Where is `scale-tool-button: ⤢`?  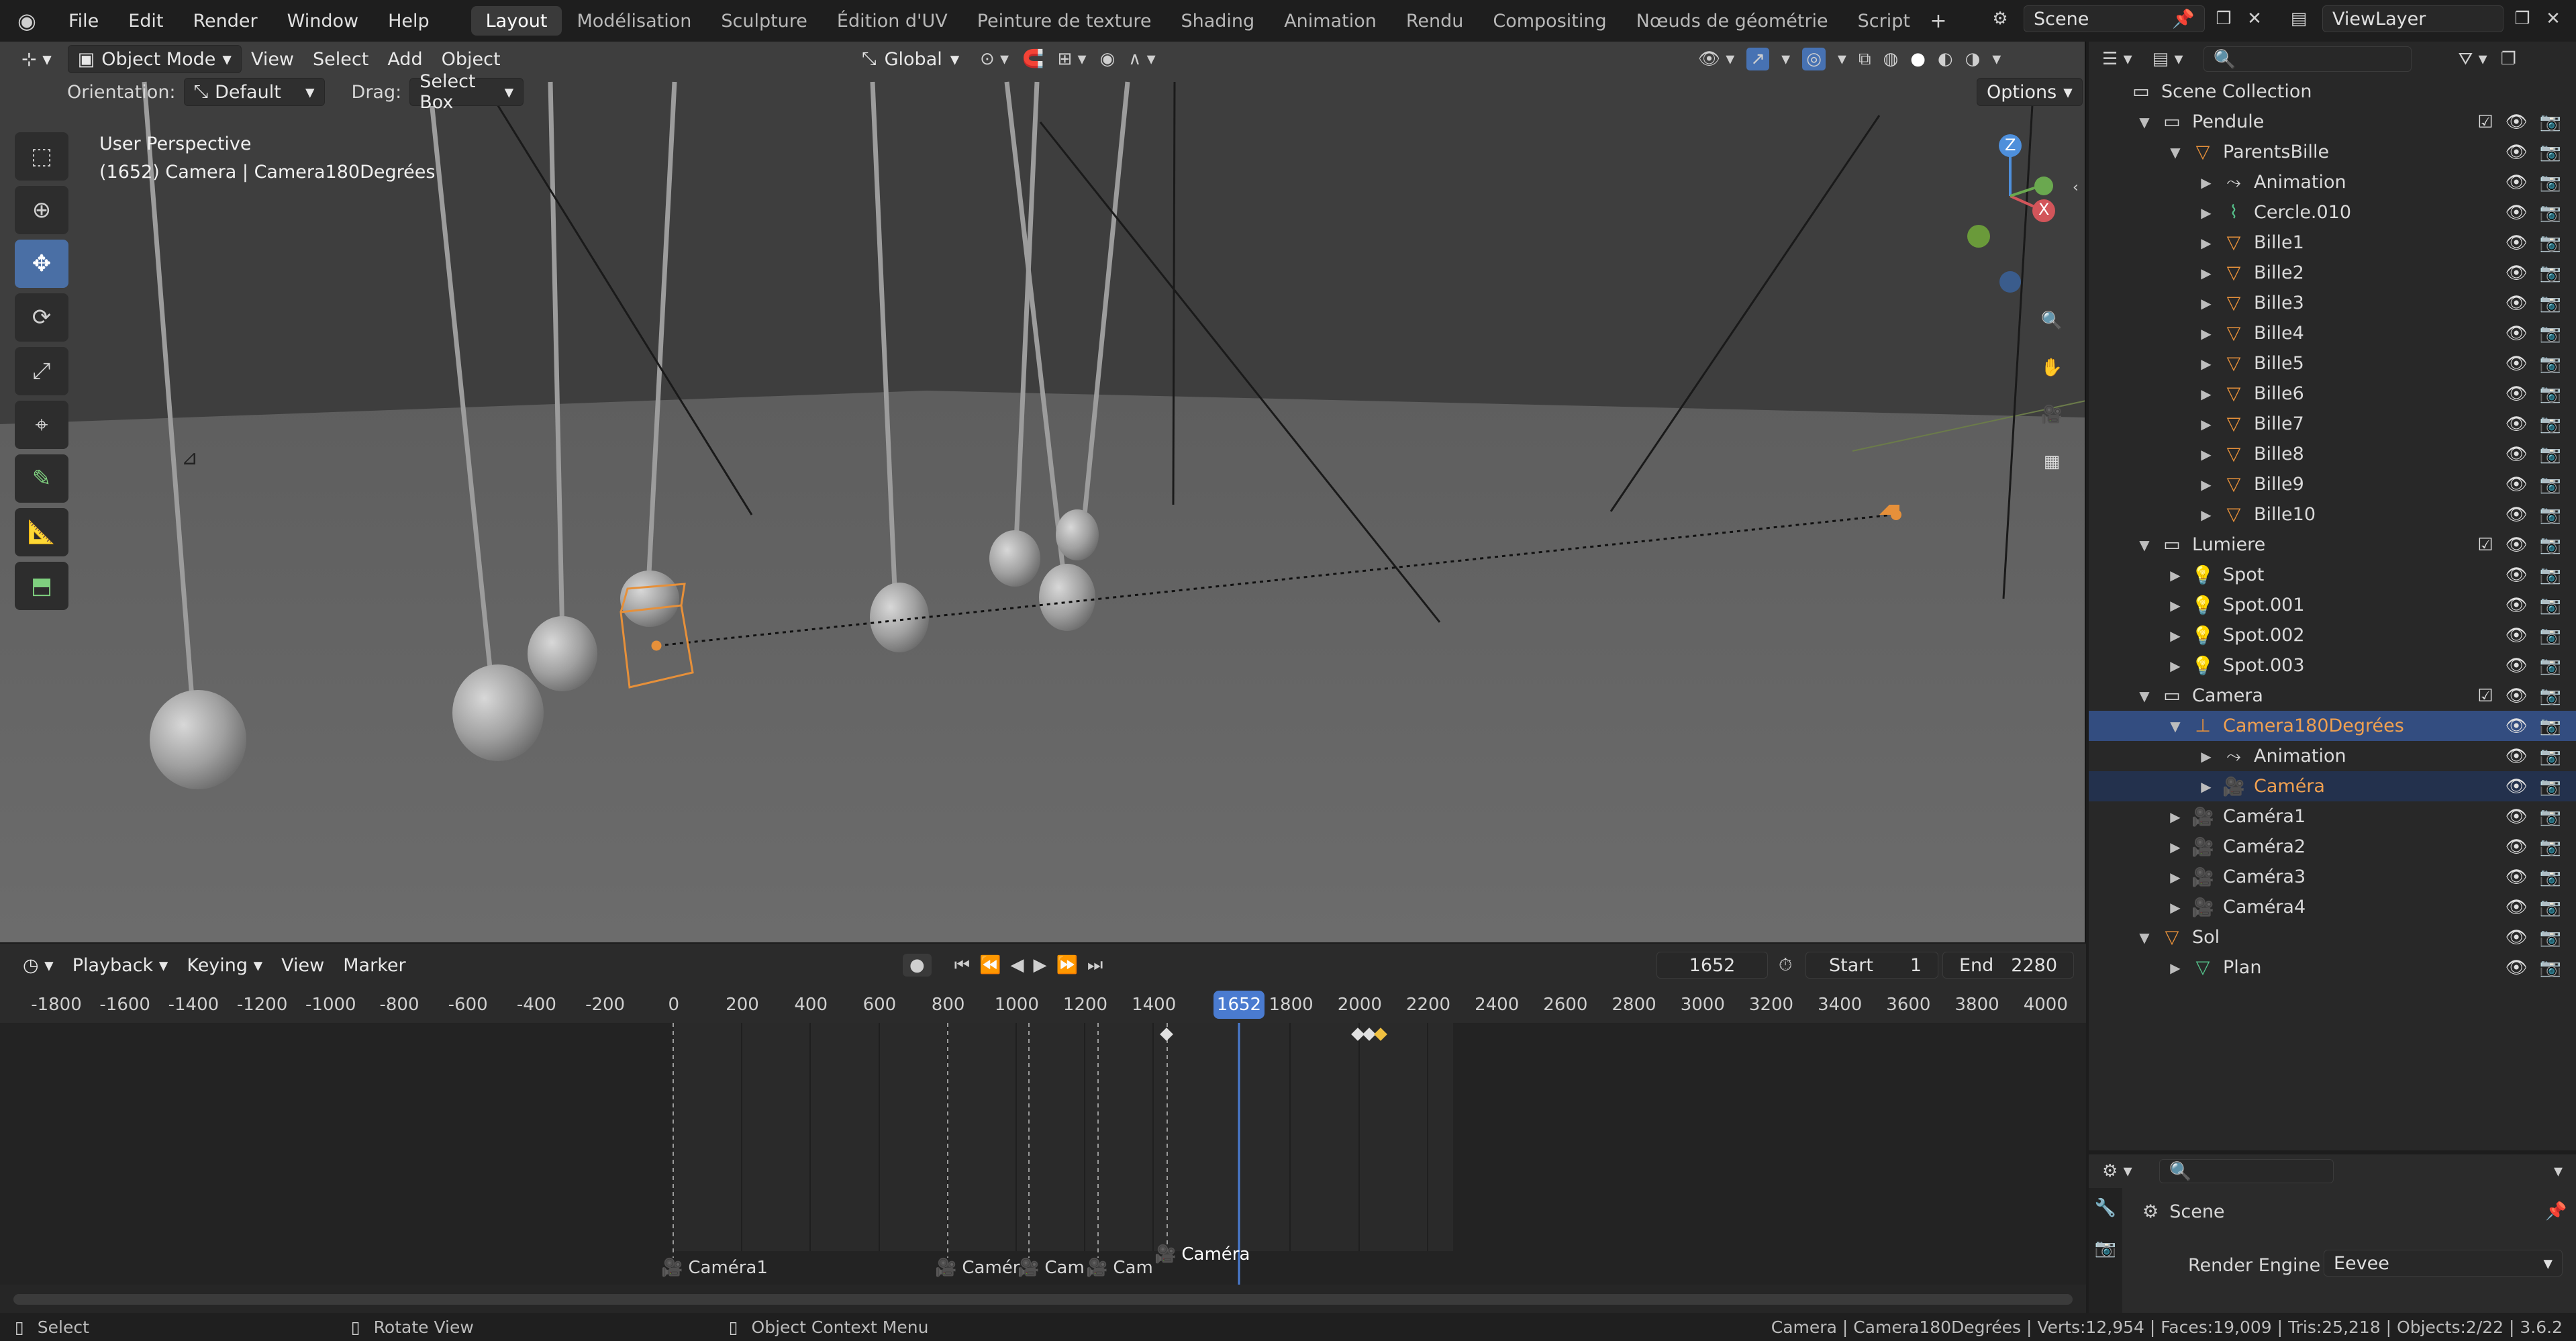
scale-tool-button: ⤢ is located at coordinates (41, 371).